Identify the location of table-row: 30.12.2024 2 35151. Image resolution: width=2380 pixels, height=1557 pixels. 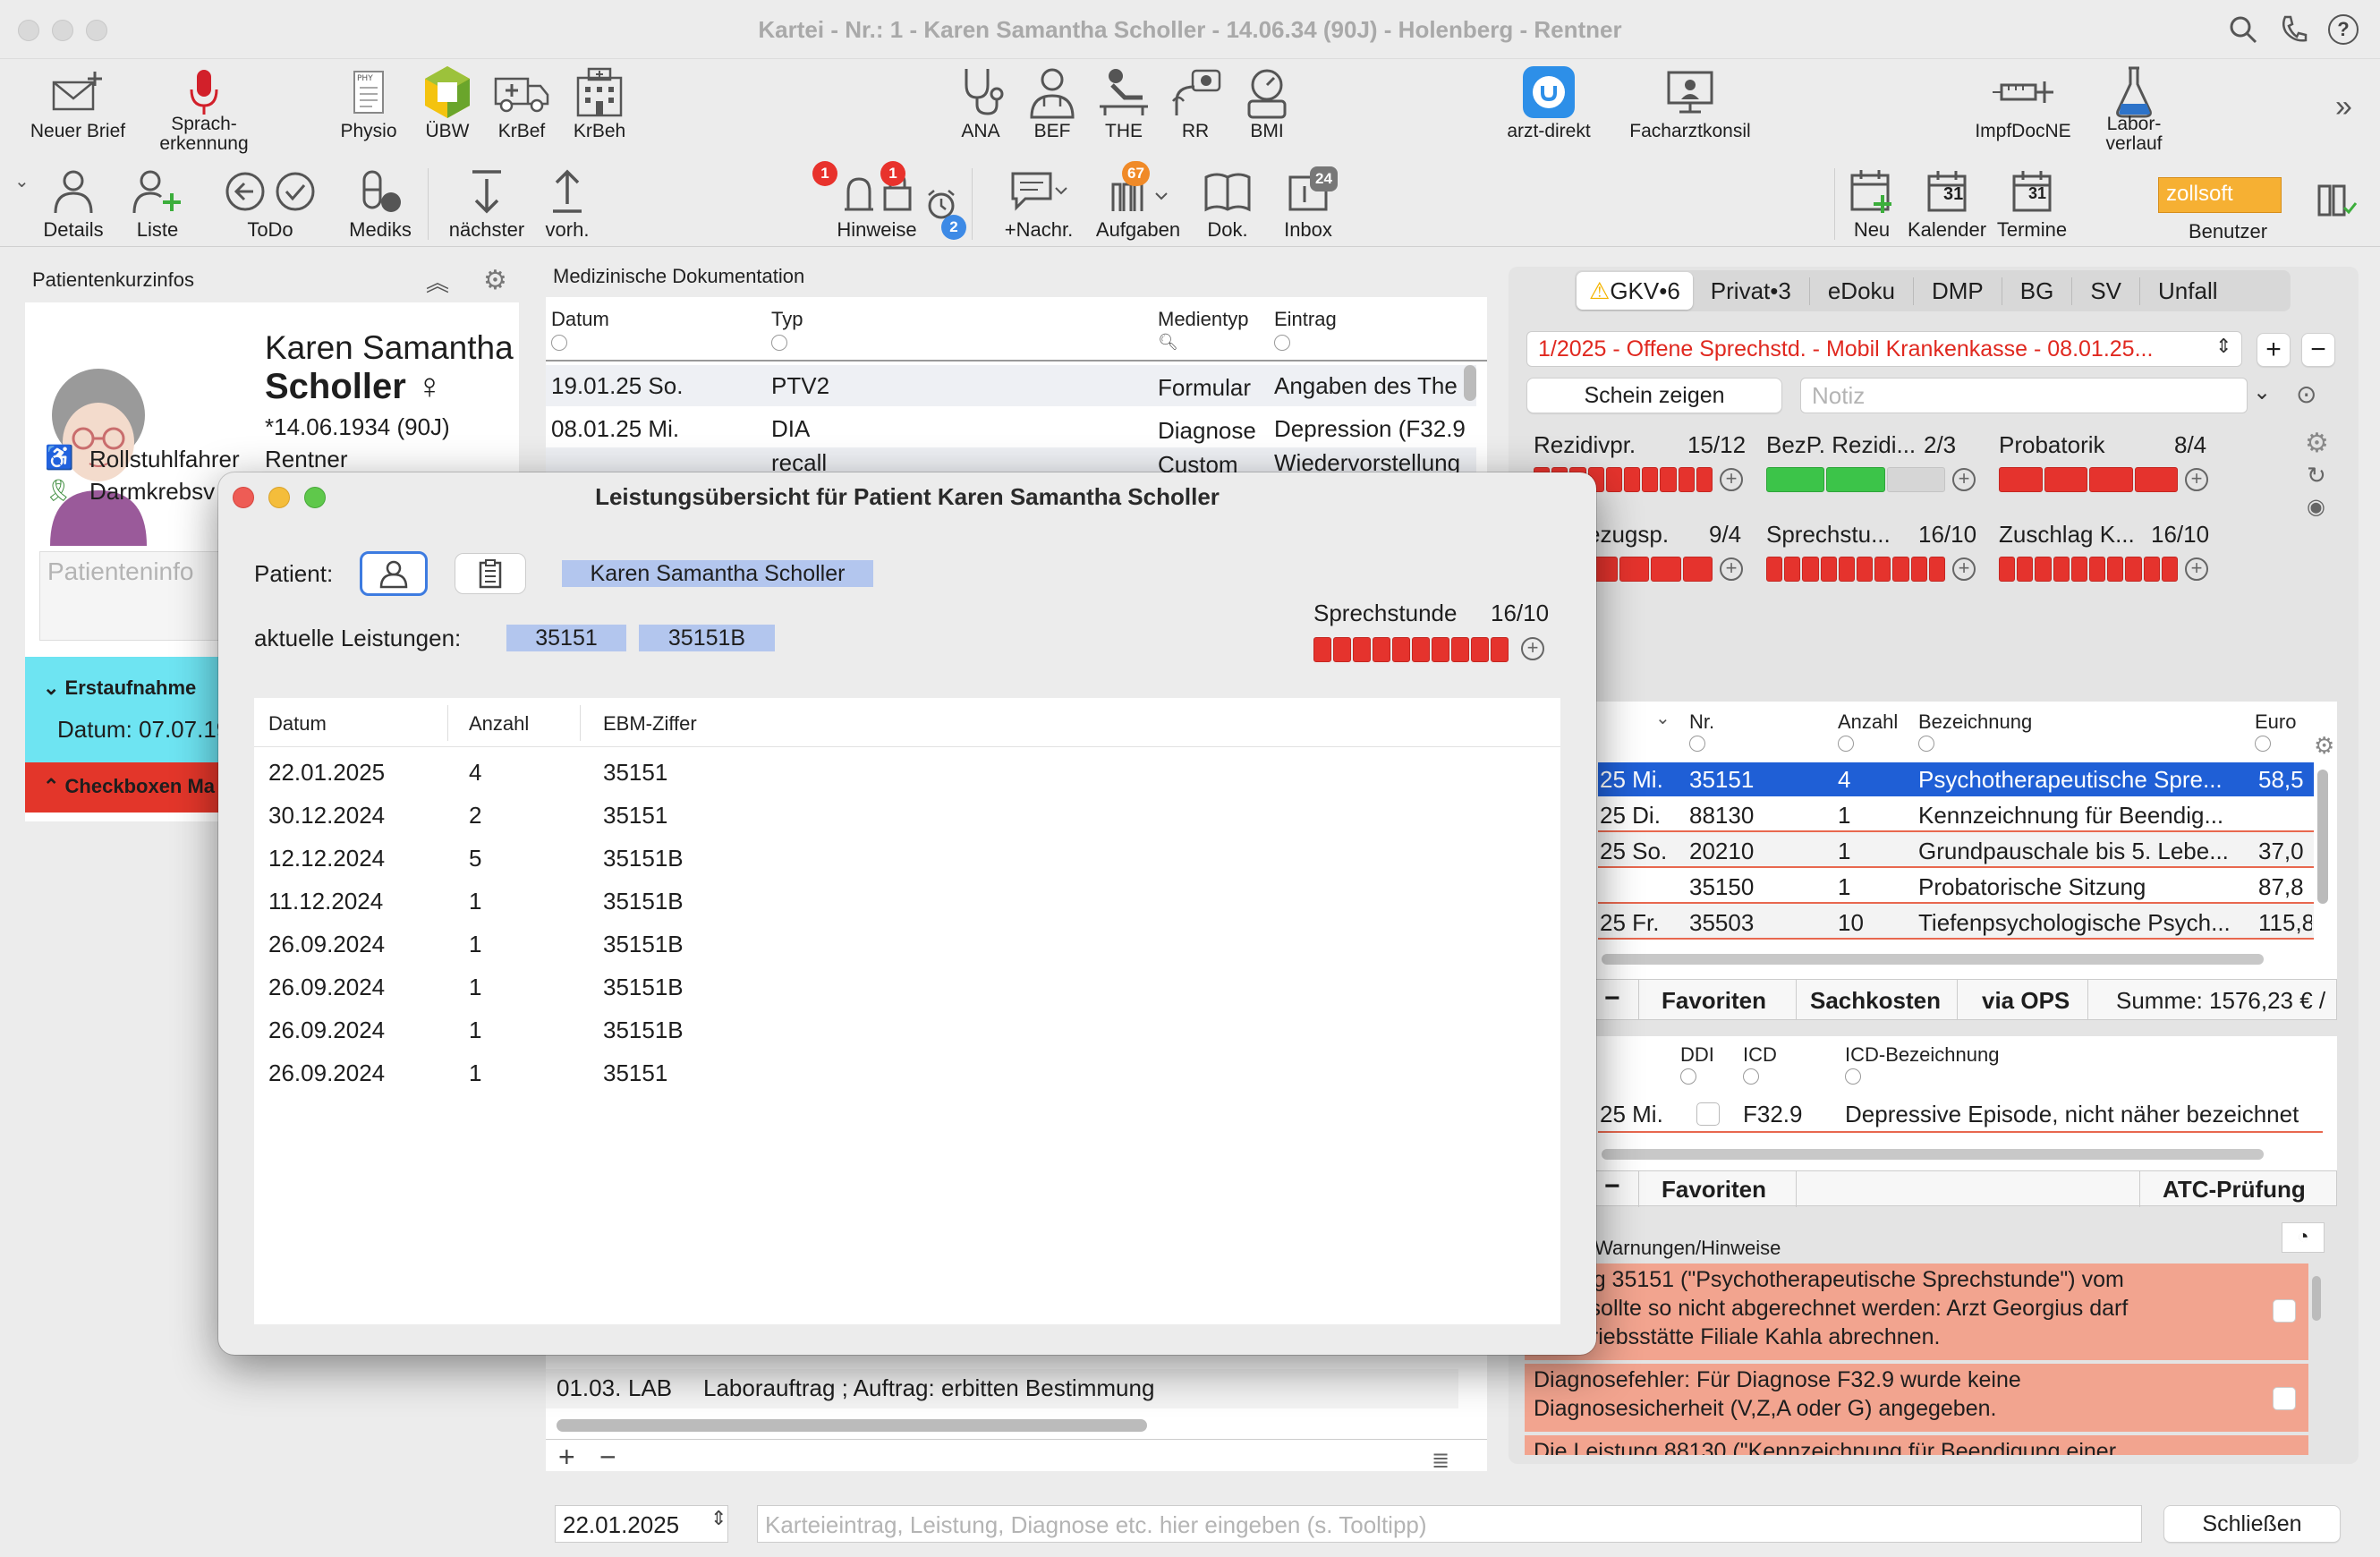
(907, 814).